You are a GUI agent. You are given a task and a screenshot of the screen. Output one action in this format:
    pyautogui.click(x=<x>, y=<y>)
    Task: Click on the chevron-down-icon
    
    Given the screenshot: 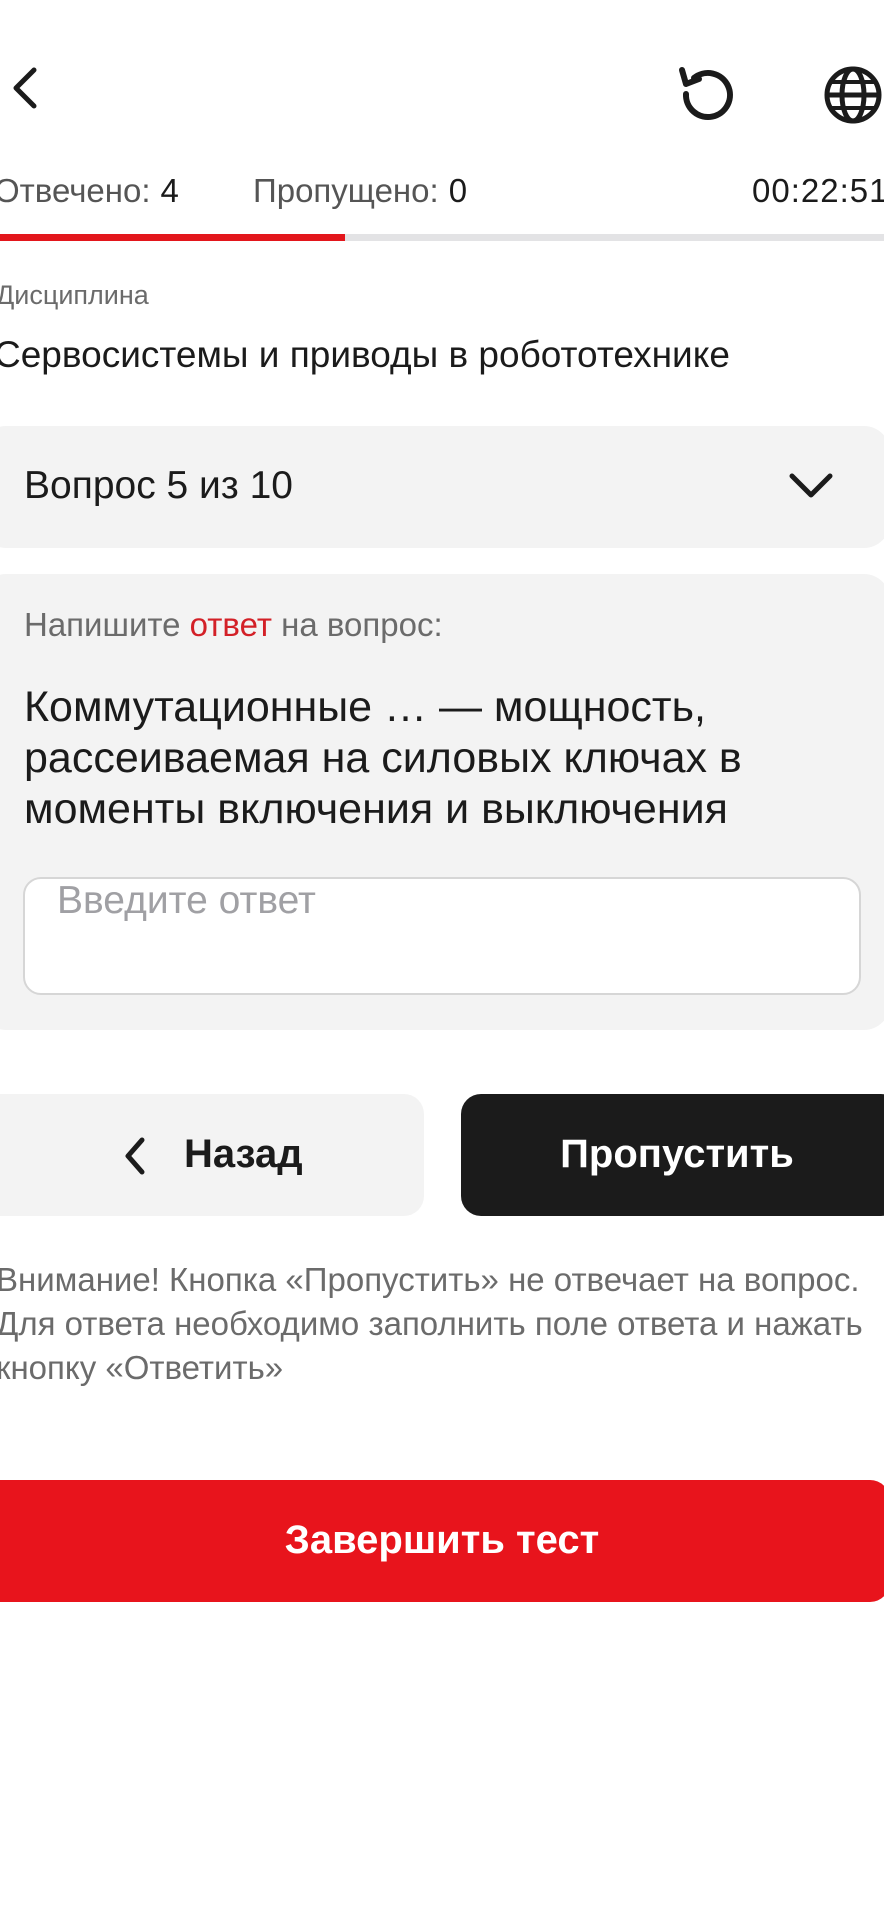 What is the action you would take?
    pyautogui.click(x=811, y=486)
    